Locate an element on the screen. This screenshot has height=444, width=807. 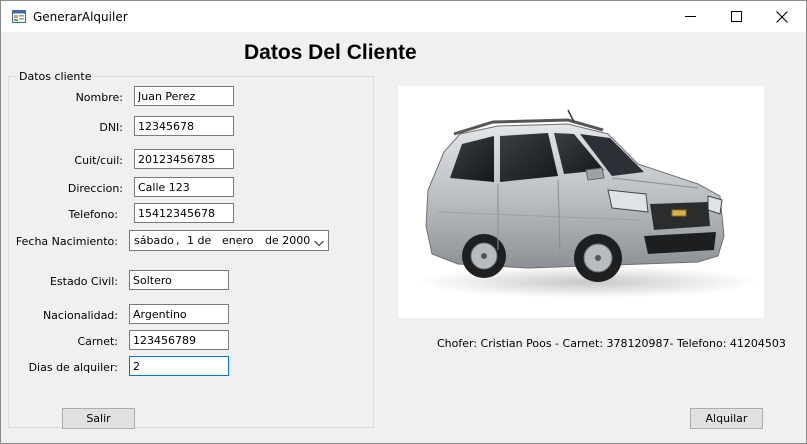
dni-input is located at coordinates (184, 126).